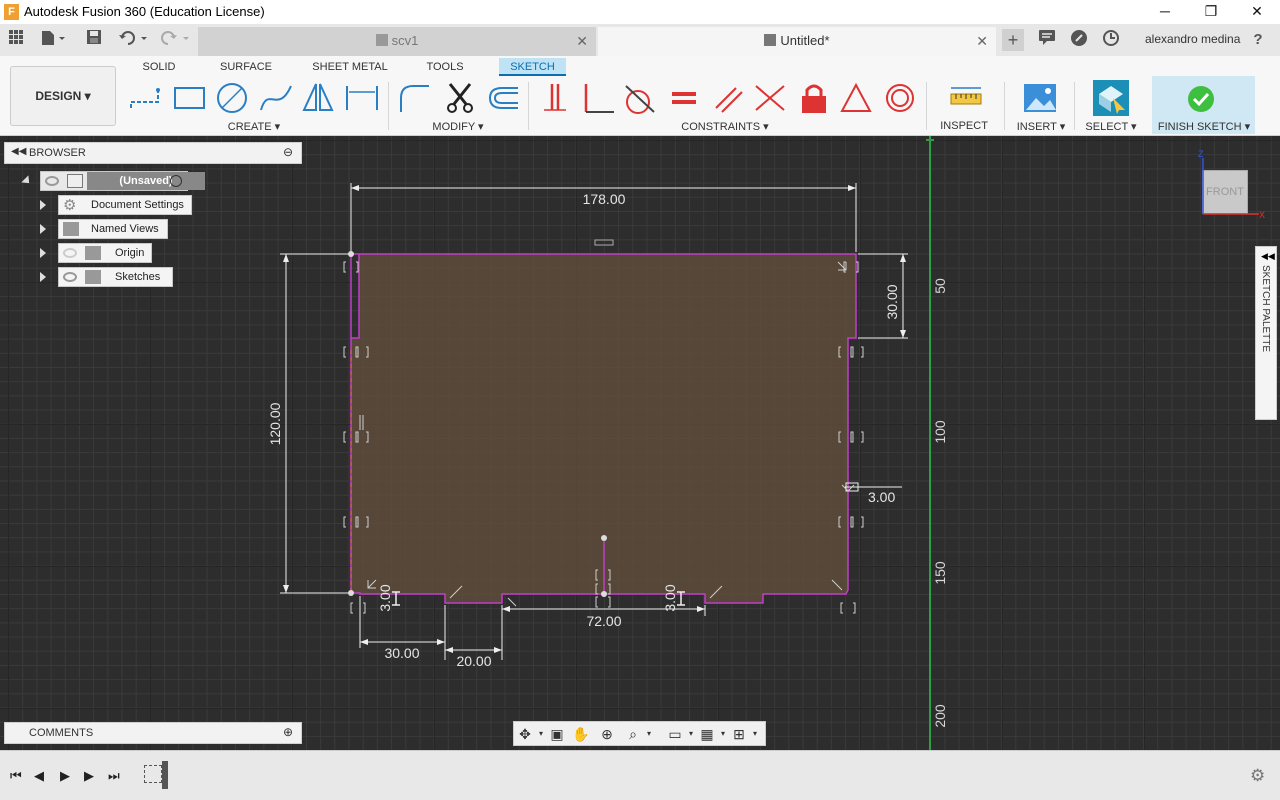 The height and width of the screenshot is (800, 1280). I want to click on parallel-constraint-icon, so click(728, 98).